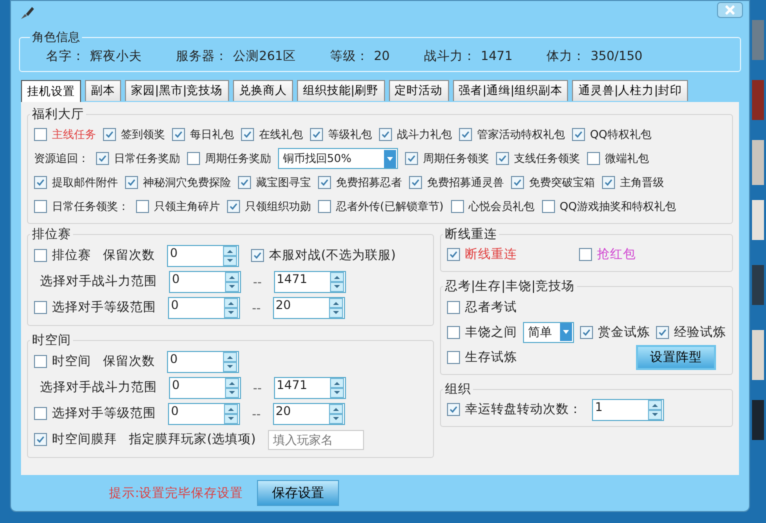 The width and height of the screenshot is (766, 523). What do you see at coordinates (628, 409) in the screenshot?
I see `spin-box: 1` at bounding box center [628, 409].